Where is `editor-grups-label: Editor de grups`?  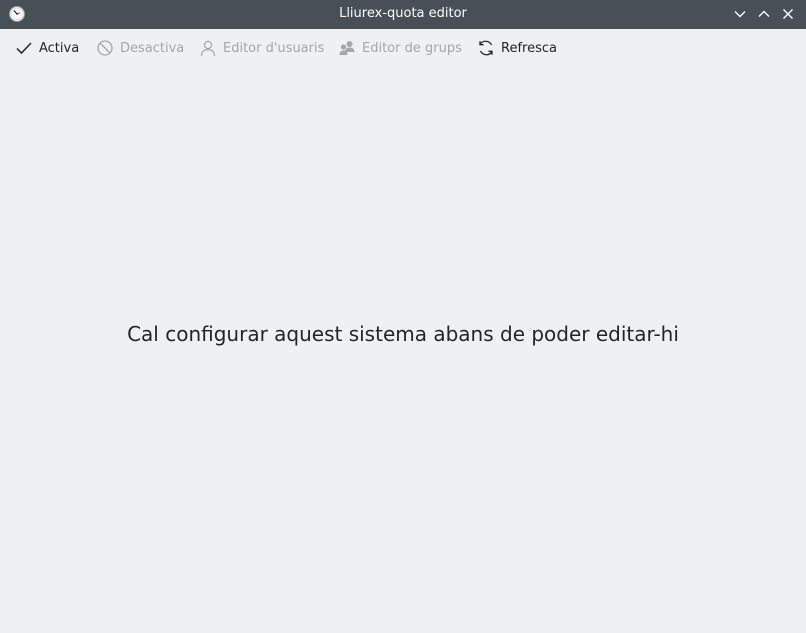 editor-grups-label: Editor de grups is located at coordinates (412, 48).